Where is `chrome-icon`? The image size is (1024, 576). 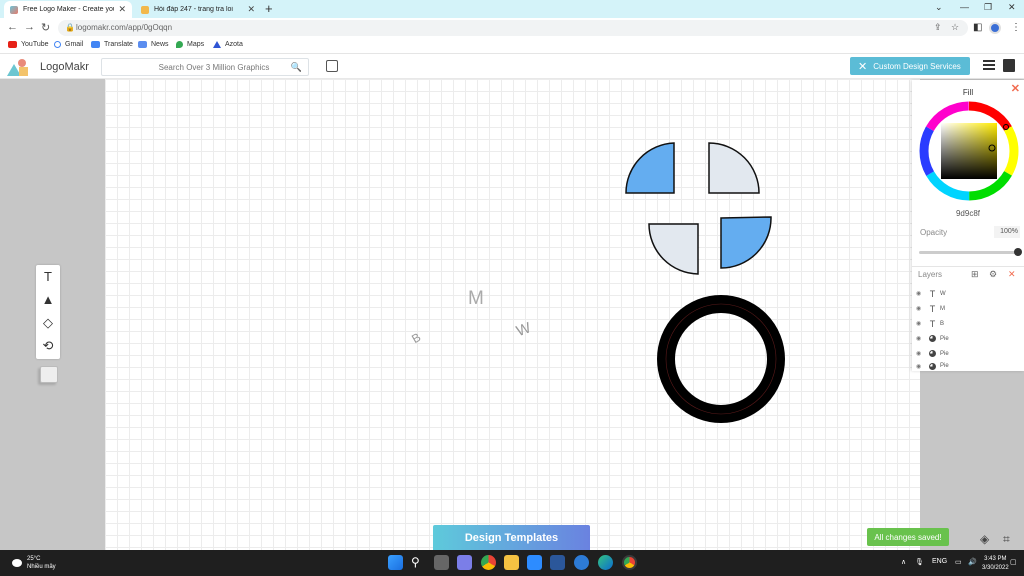 chrome-icon is located at coordinates (488, 562).